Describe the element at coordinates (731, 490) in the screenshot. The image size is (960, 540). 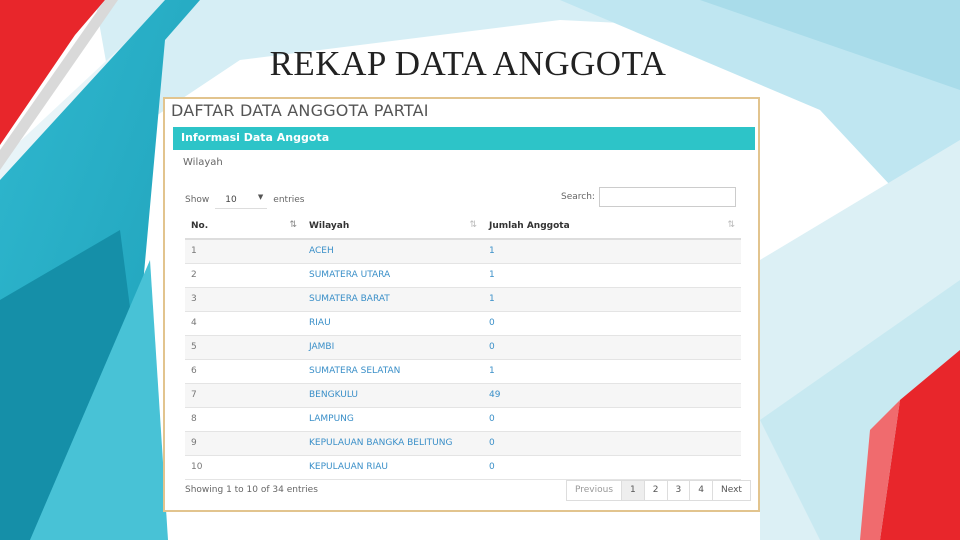
I see `pagination-next-button: Next` at that location.